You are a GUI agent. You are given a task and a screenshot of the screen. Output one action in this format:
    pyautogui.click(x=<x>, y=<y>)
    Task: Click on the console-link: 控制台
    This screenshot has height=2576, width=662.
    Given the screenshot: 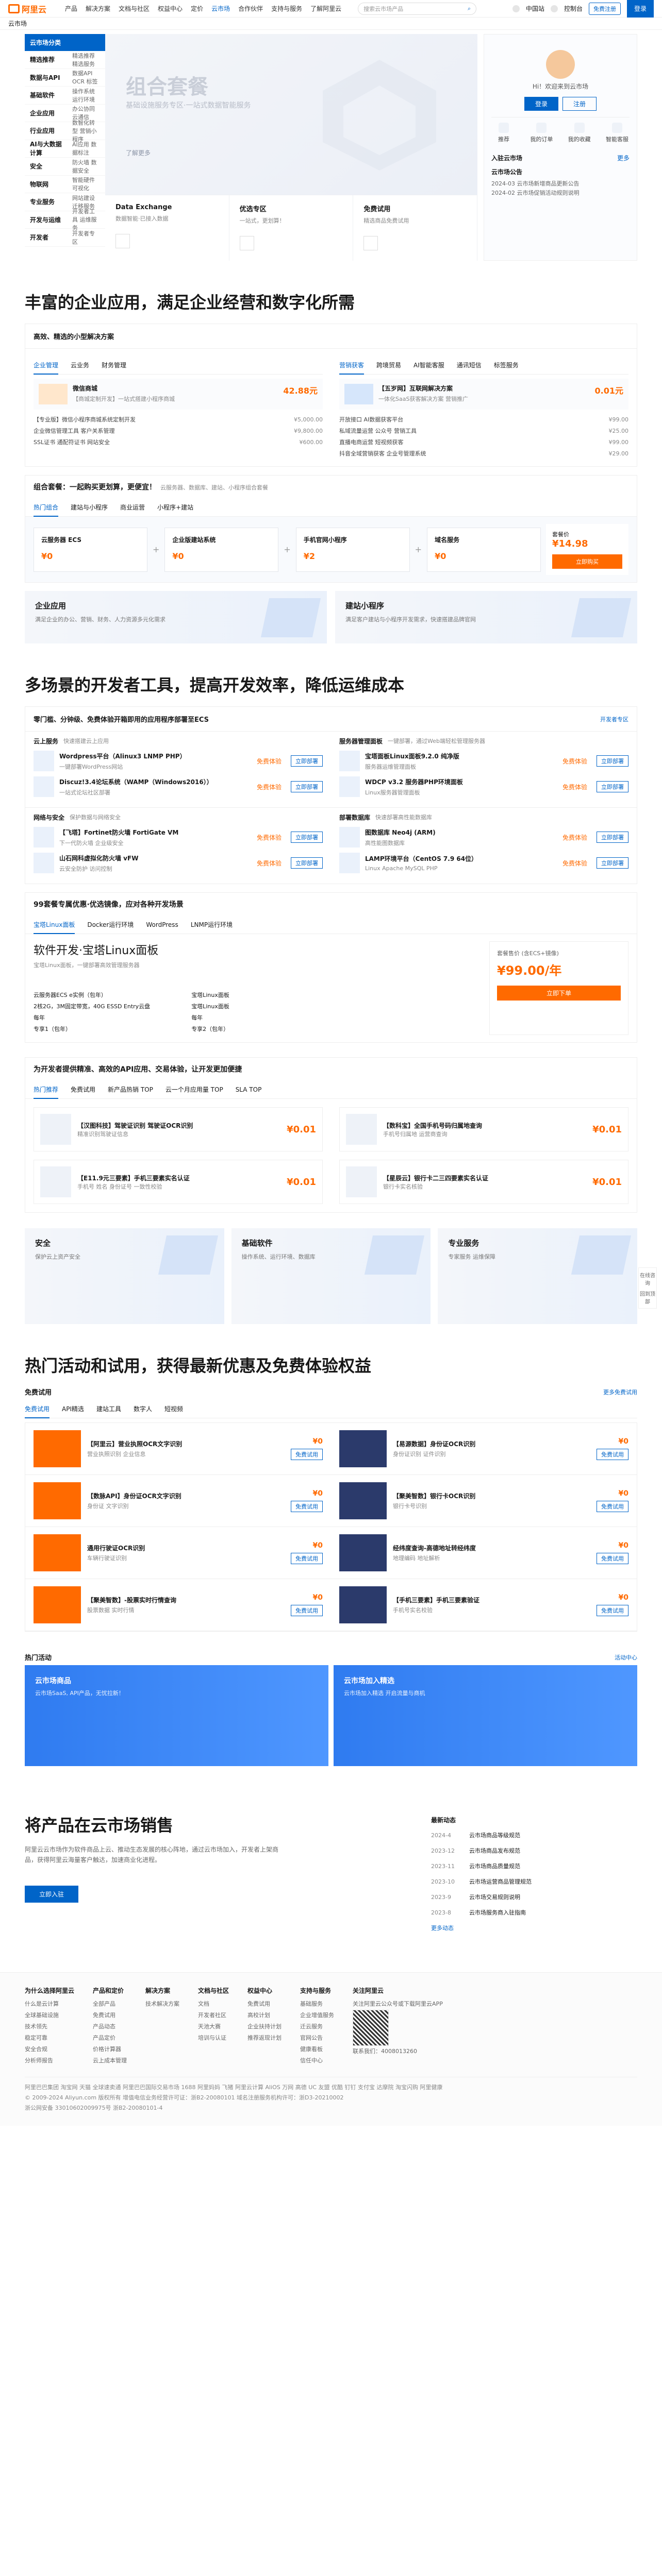 What is the action you would take?
    pyautogui.click(x=573, y=8)
    